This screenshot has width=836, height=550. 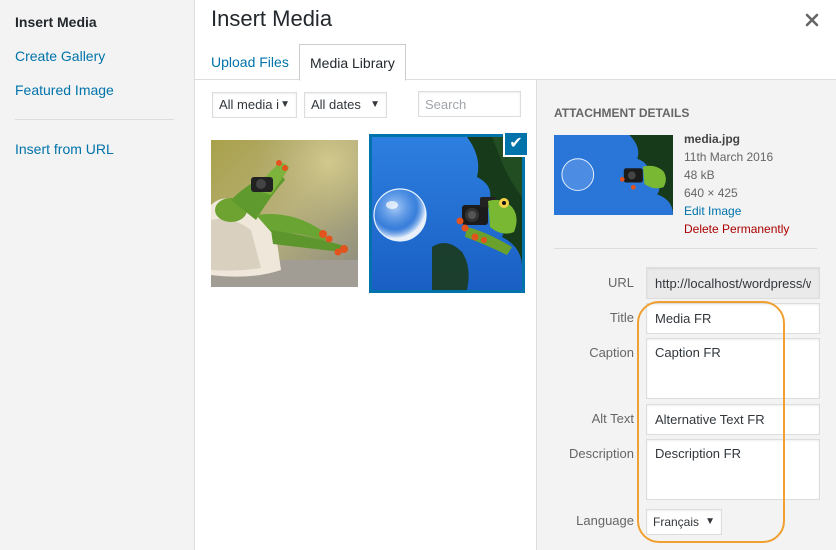 I want to click on language-label: Language, so click(x=605, y=520).